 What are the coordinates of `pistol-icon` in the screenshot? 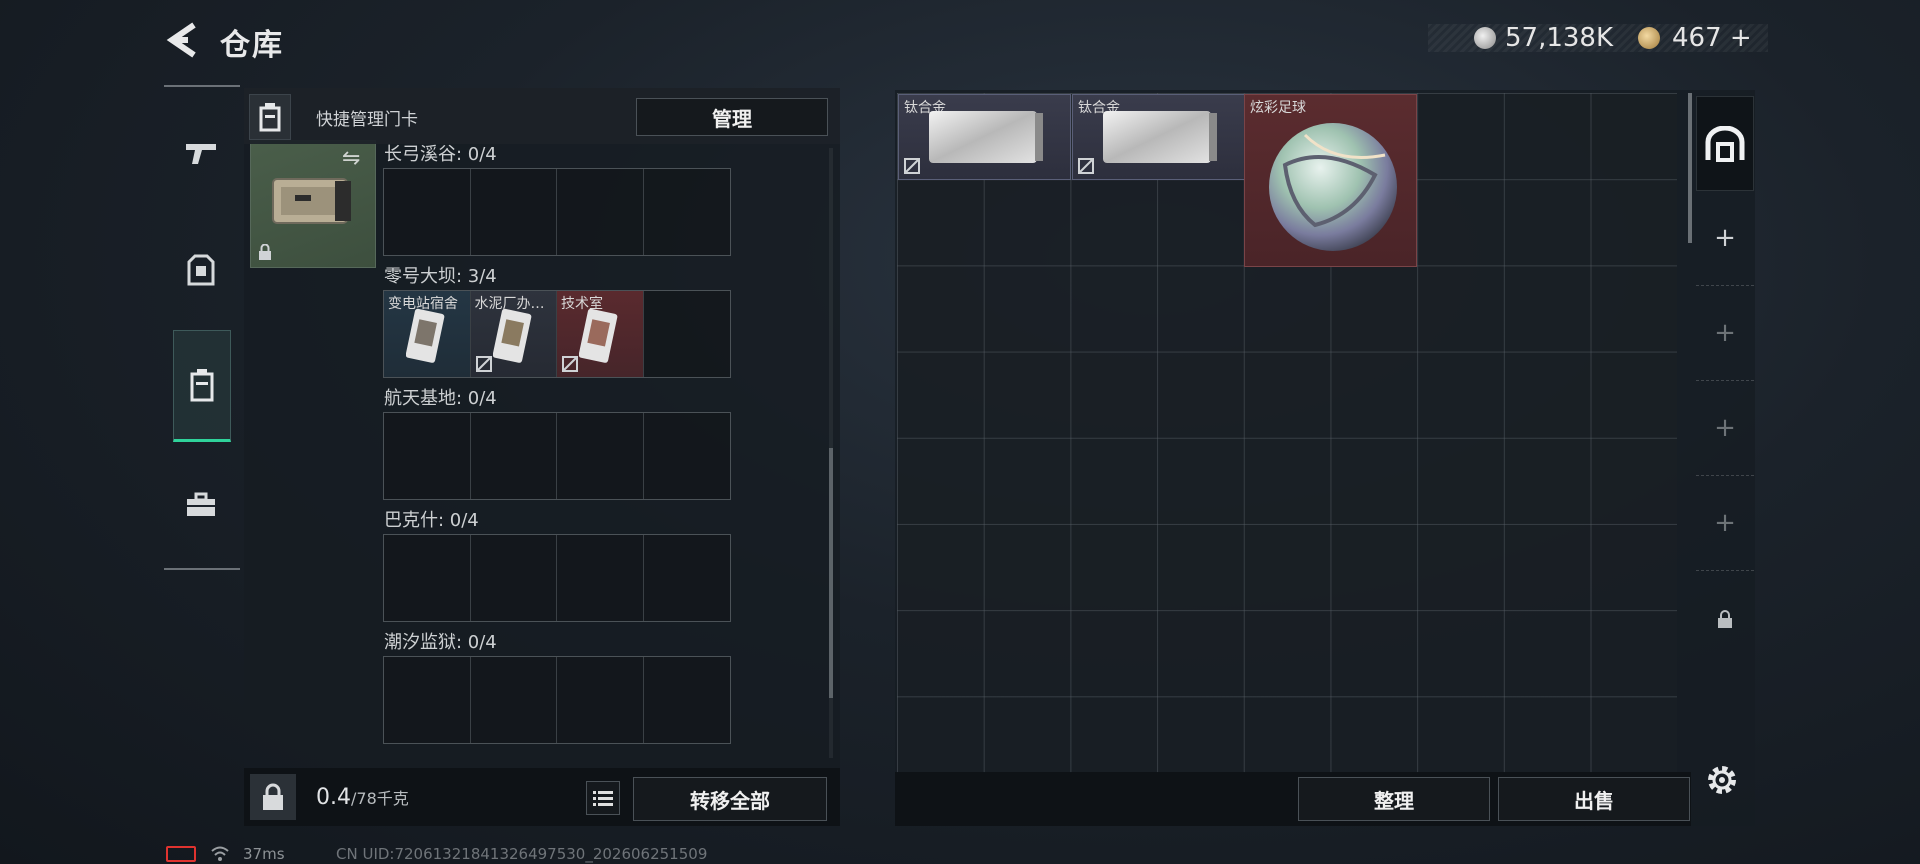 It's located at (201, 154).